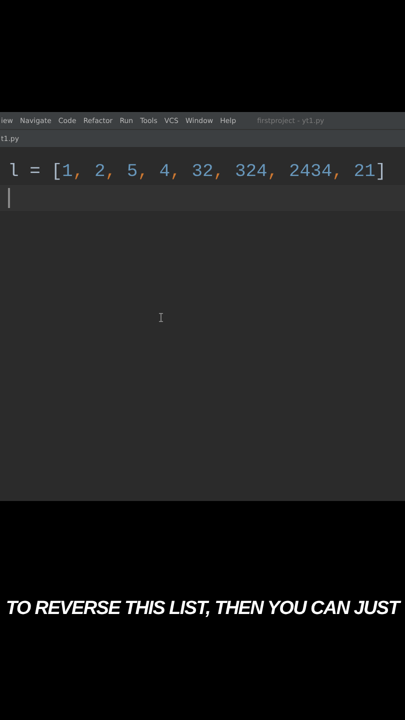 The image size is (405, 720). What do you see at coordinates (203, 609) in the screenshot?
I see `caption: TO REVERSE THIS LIST, THEN YOU CAN JUST` at bounding box center [203, 609].